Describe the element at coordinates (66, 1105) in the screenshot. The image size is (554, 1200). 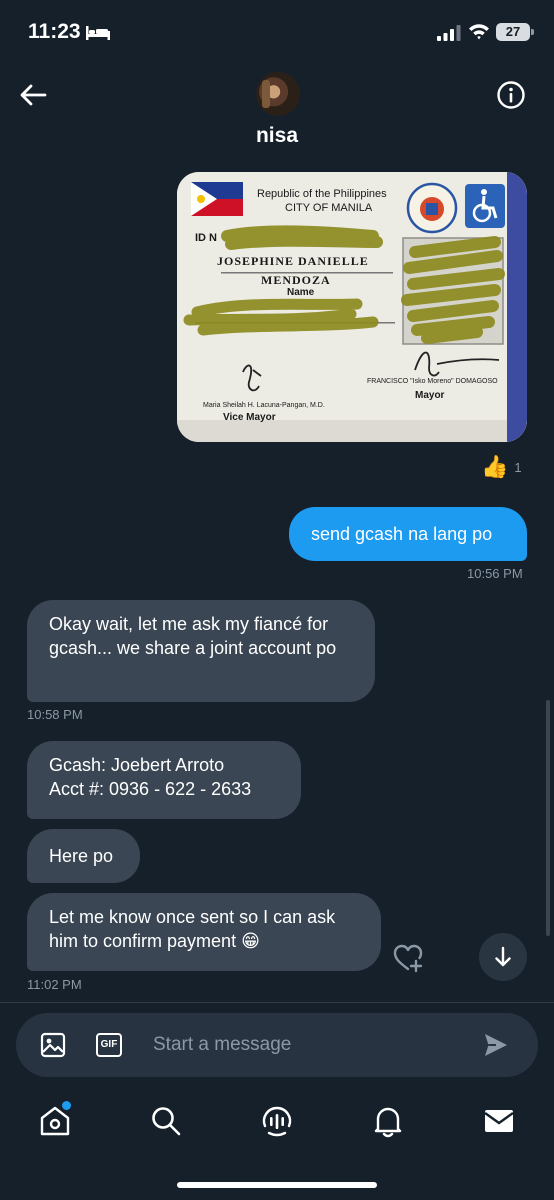
I see `home-notification-dot` at that location.